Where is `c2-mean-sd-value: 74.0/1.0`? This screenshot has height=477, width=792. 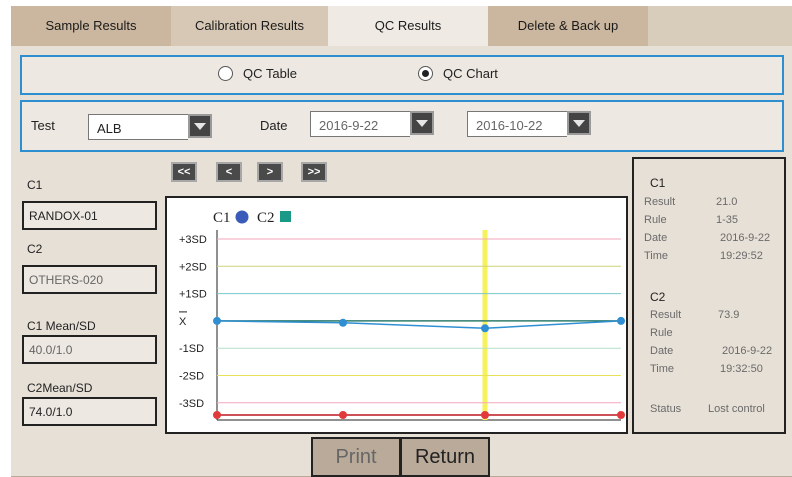 c2-mean-sd-value: 74.0/1.0 is located at coordinates (89, 411).